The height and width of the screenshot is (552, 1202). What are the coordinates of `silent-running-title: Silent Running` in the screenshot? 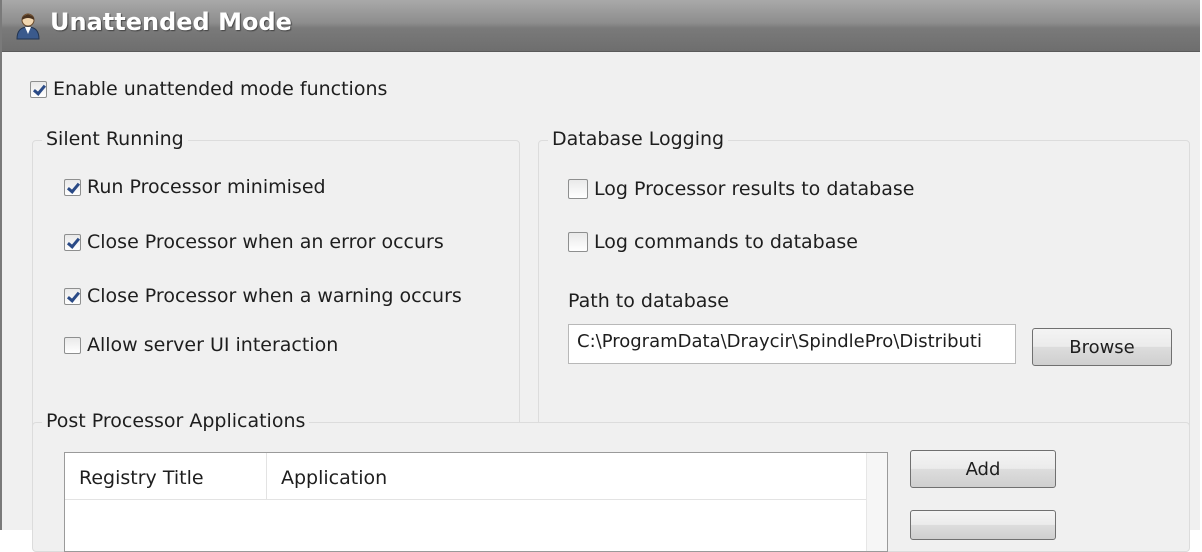 It's located at (115, 139).